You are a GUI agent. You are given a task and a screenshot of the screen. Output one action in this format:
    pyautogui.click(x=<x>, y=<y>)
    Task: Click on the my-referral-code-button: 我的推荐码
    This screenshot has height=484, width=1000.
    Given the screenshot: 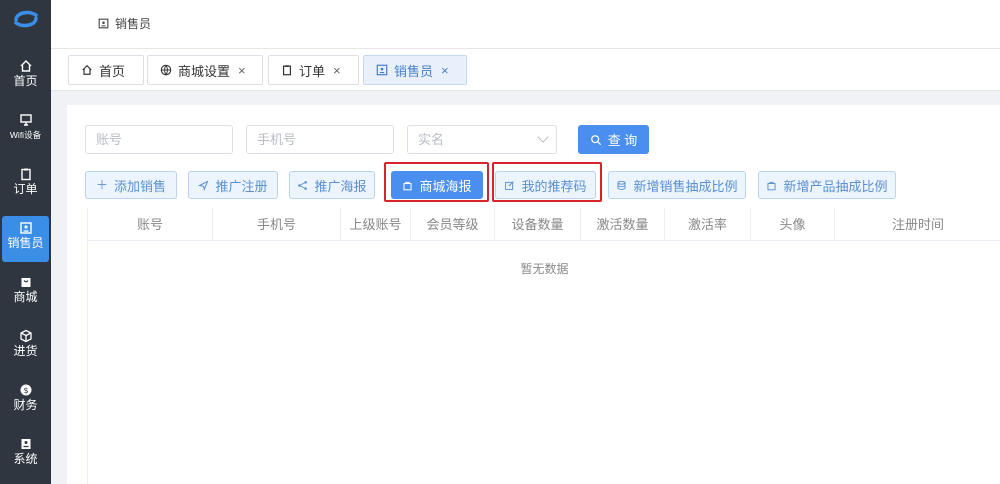 What is the action you would take?
    pyautogui.click(x=545, y=185)
    